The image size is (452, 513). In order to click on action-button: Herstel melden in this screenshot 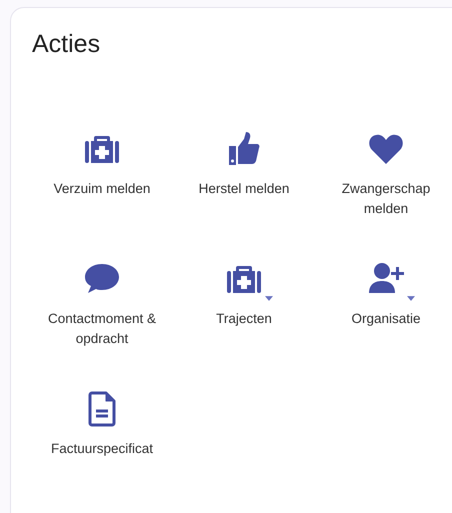, I will do `click(244, 194)`.